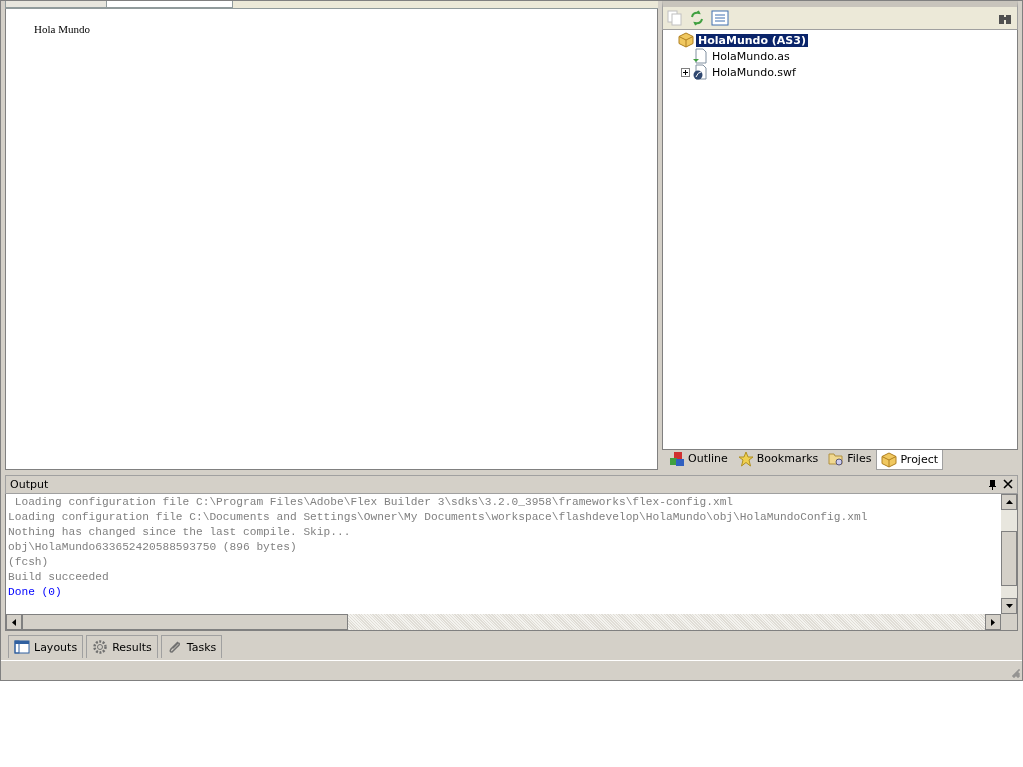  Describe the element at coordinates (700, 72) in the screenshot. I see `flash-file-icon` at that location.